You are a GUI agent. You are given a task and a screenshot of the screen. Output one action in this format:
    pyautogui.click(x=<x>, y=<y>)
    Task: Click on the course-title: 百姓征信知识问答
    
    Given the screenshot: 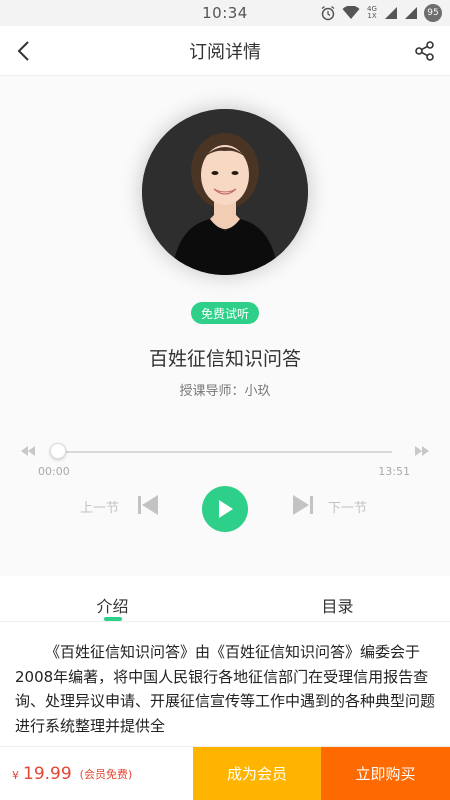 What is the action you would take?
    pyautogui.click(x=224, y=359)
    